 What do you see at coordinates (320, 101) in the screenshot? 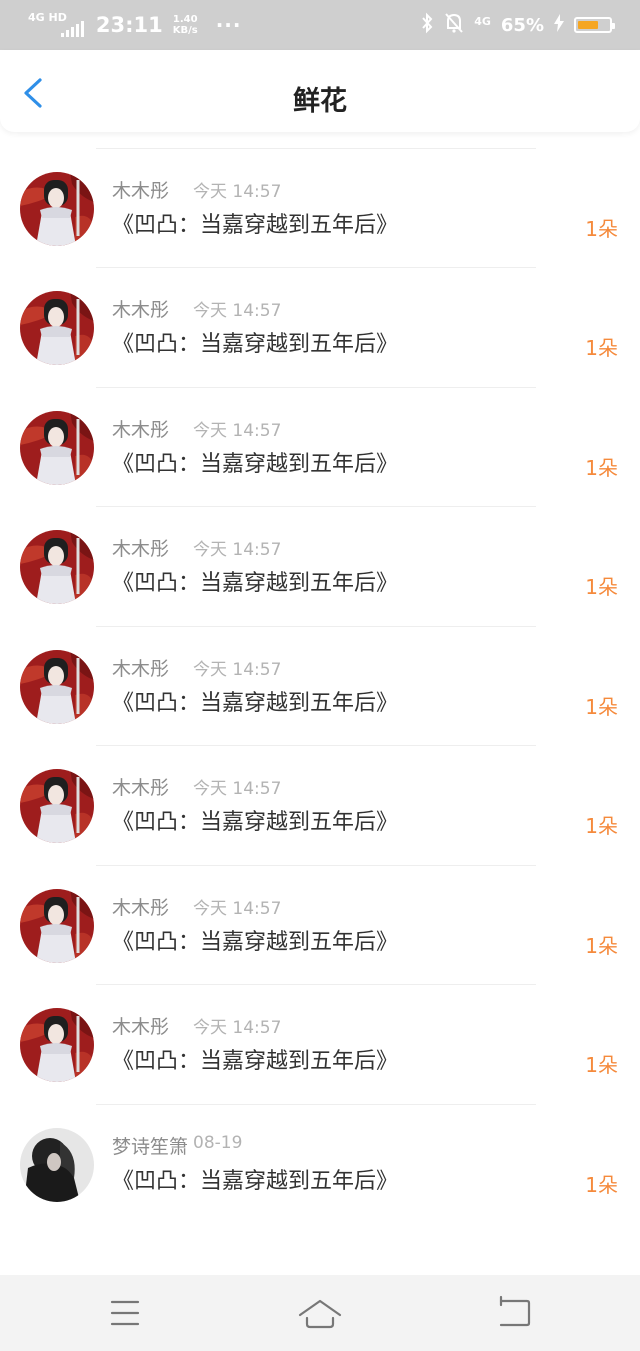
I see `page-title: 鲜花` at bounding box center [320, 101].